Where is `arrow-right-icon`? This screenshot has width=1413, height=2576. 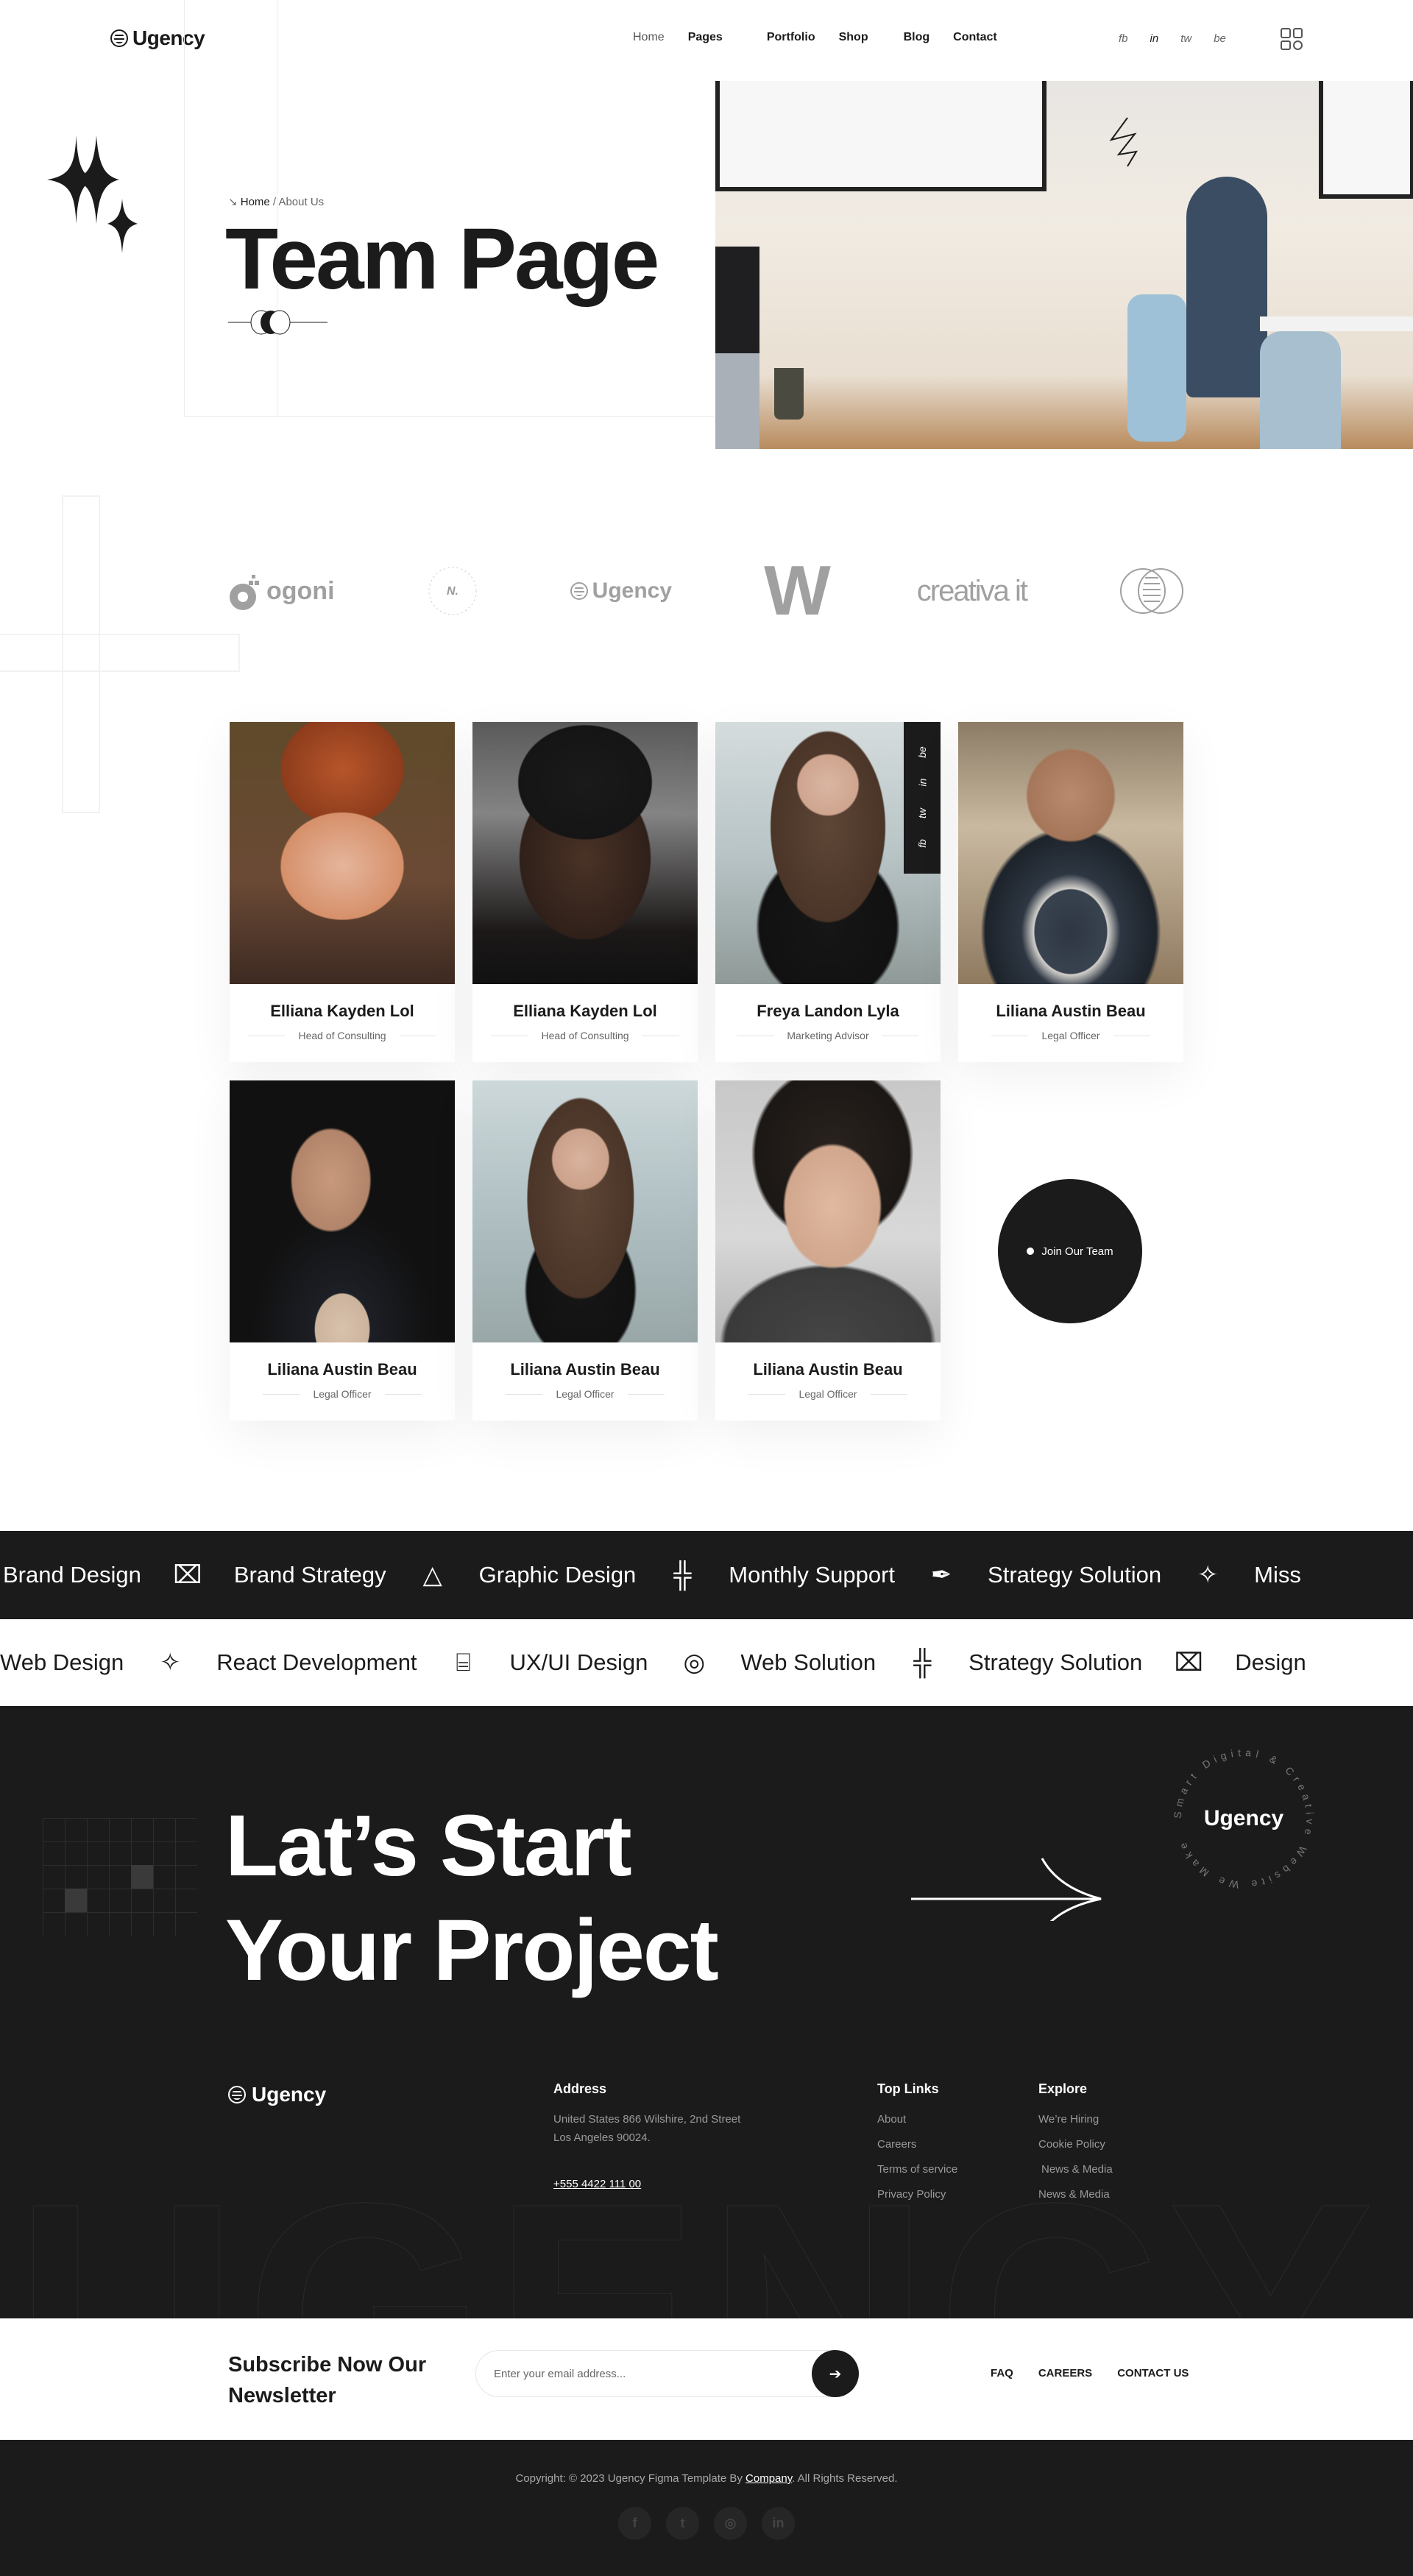
arrow-right-icon is located at coordinates (1008, 1880).